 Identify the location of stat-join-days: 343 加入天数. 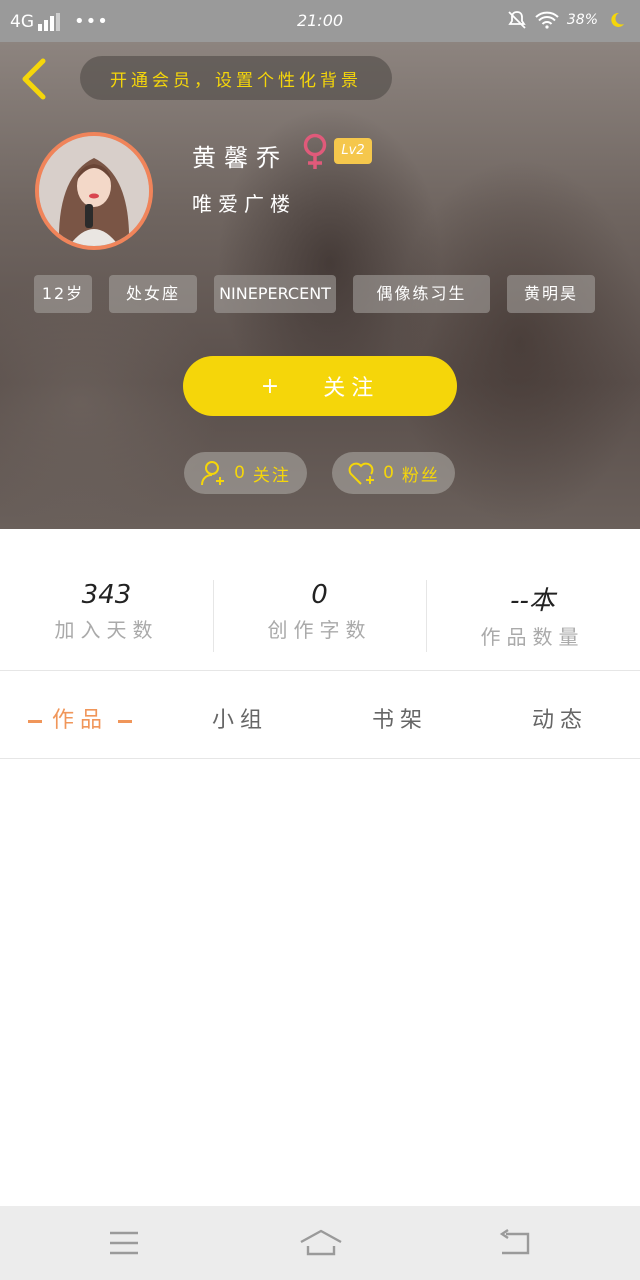
(106, 611).